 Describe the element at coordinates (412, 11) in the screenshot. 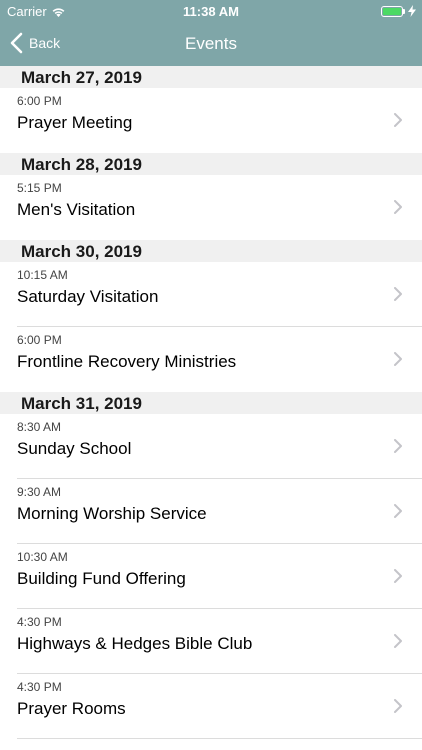

I see `charging-bolt-icon` at that location.